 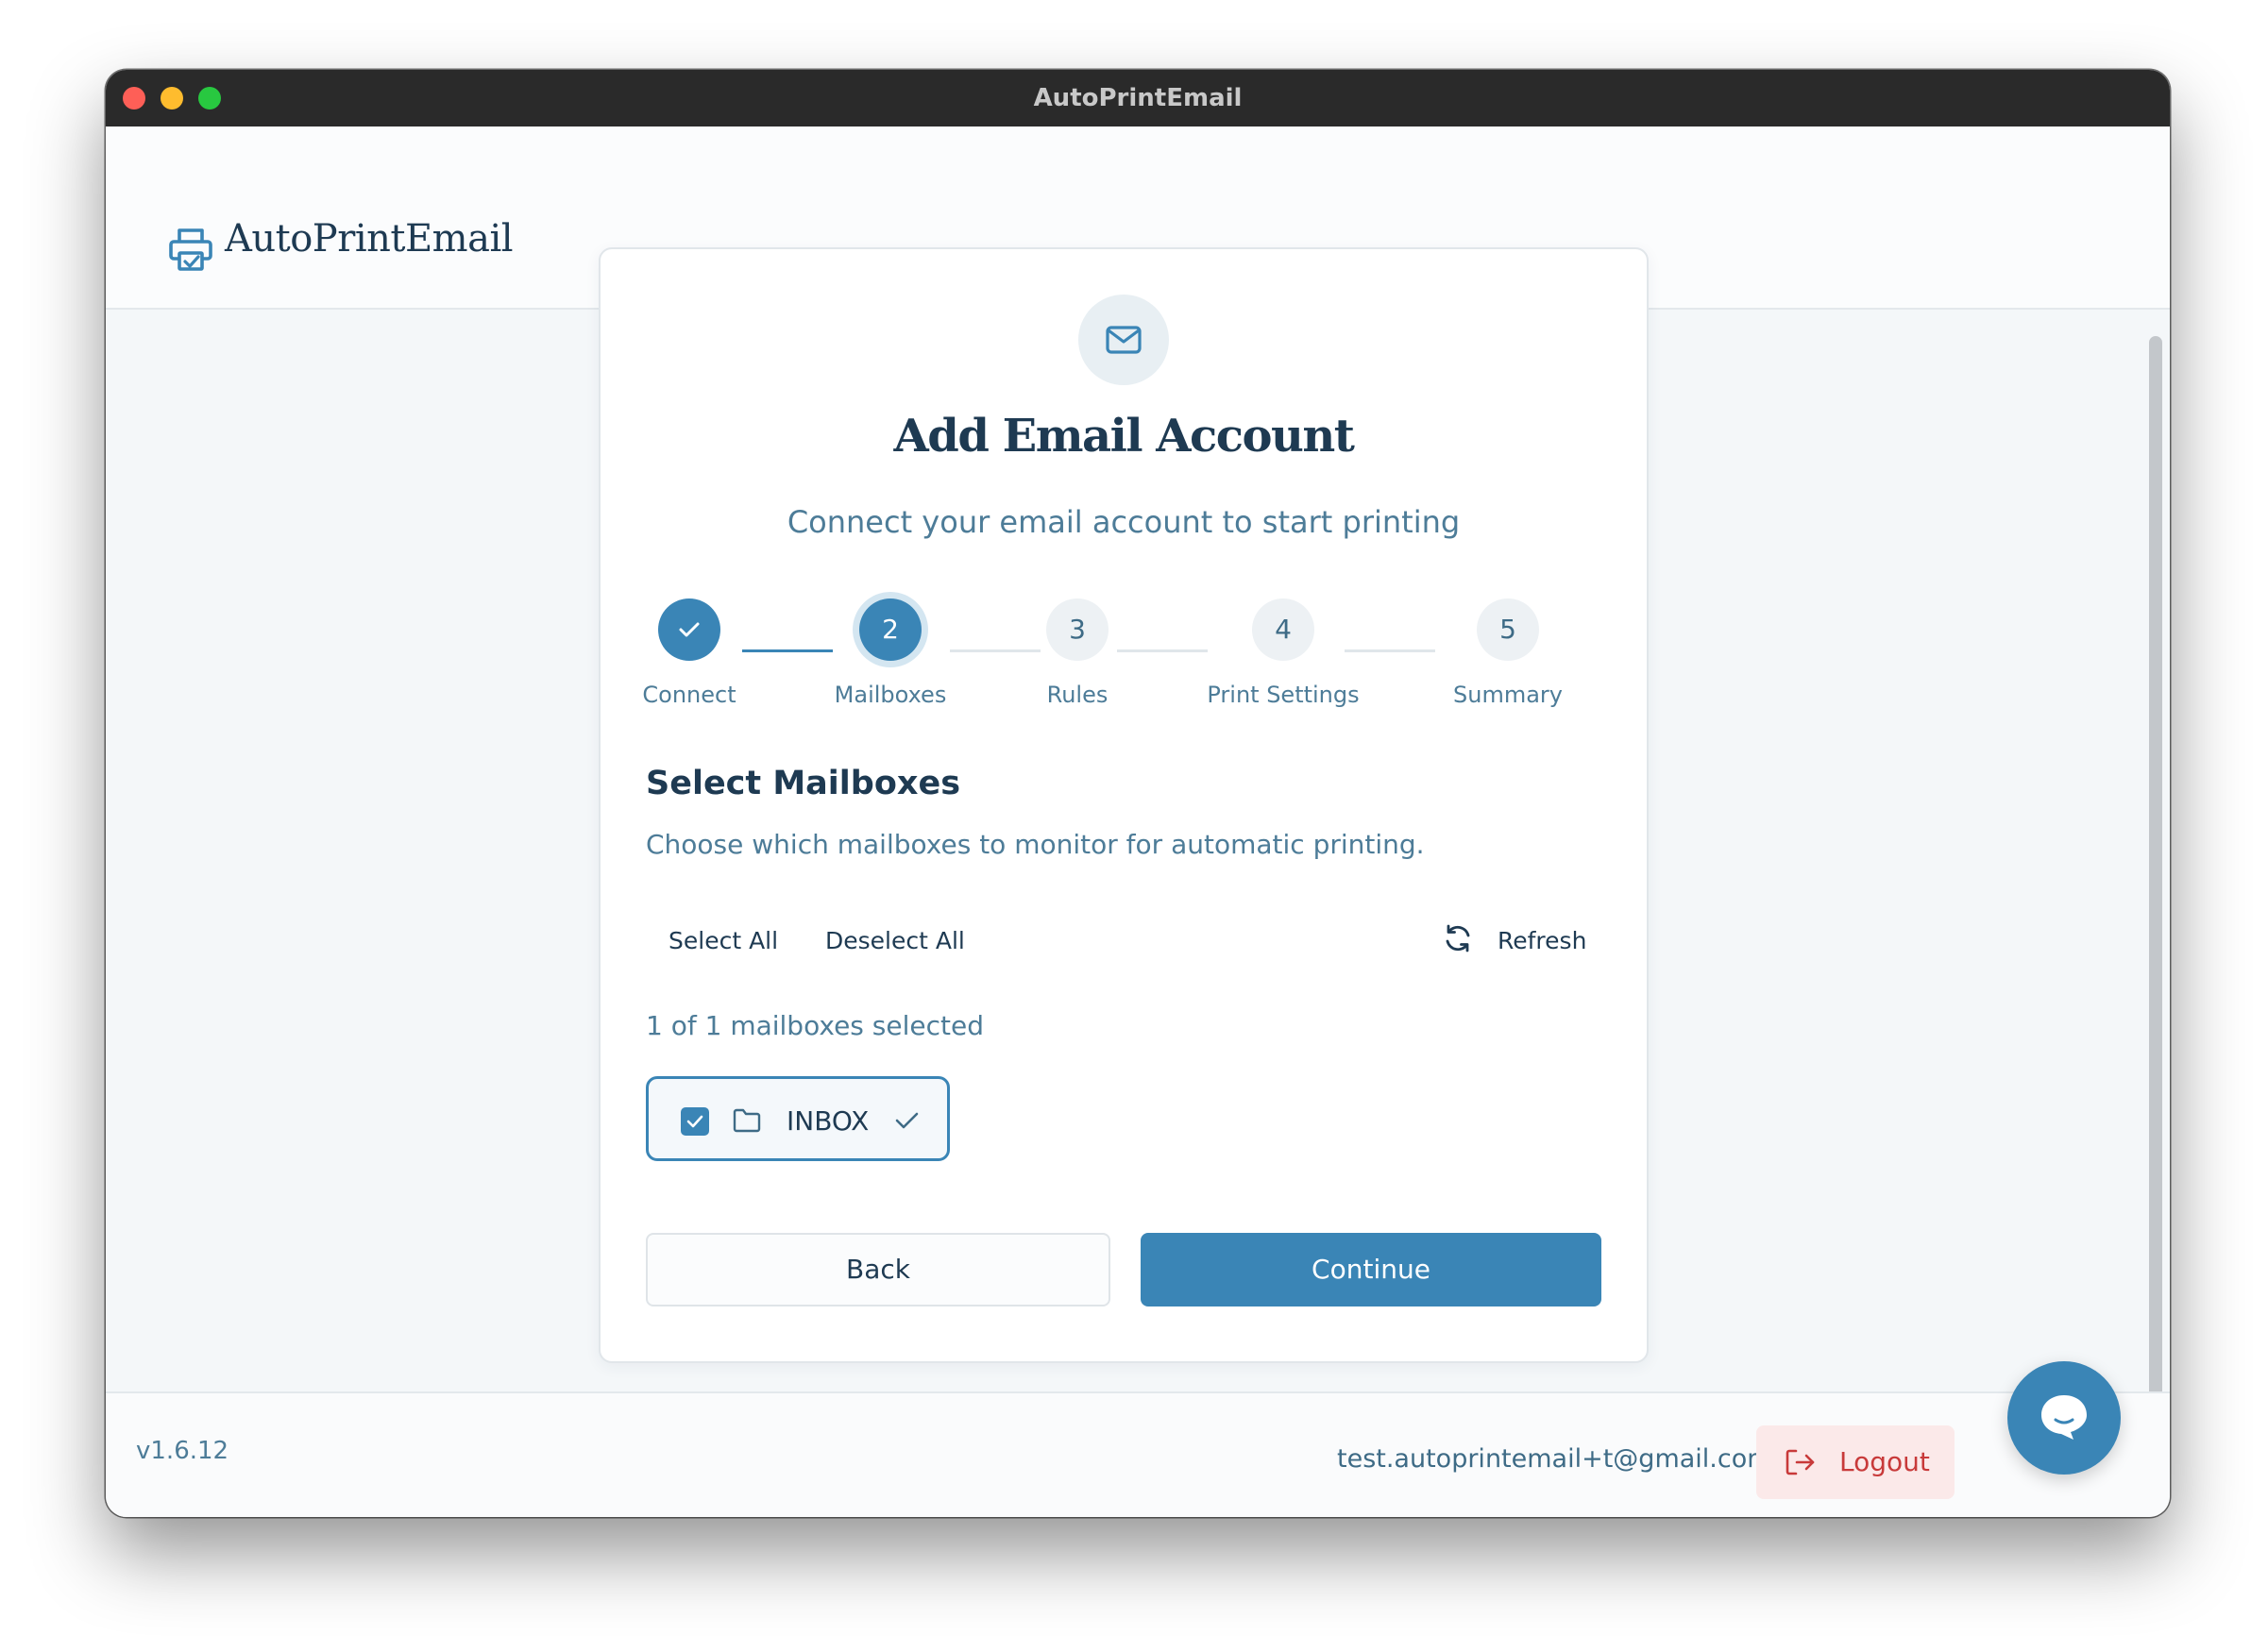 What do you see at coordinates (1800, 1462) in the screenshot?
I see `logout-icon` at bounding box center [1800, 1462].